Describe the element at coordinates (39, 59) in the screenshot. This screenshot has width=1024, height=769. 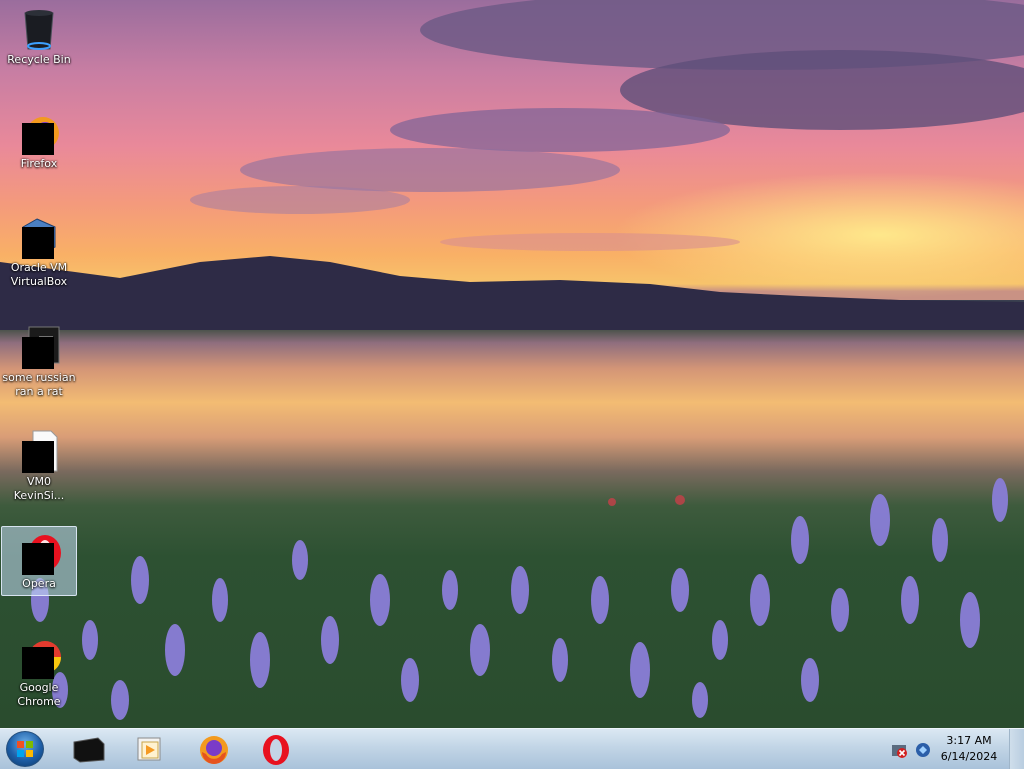
I see `desktop-icon-label: Recycle Bin` at that location.